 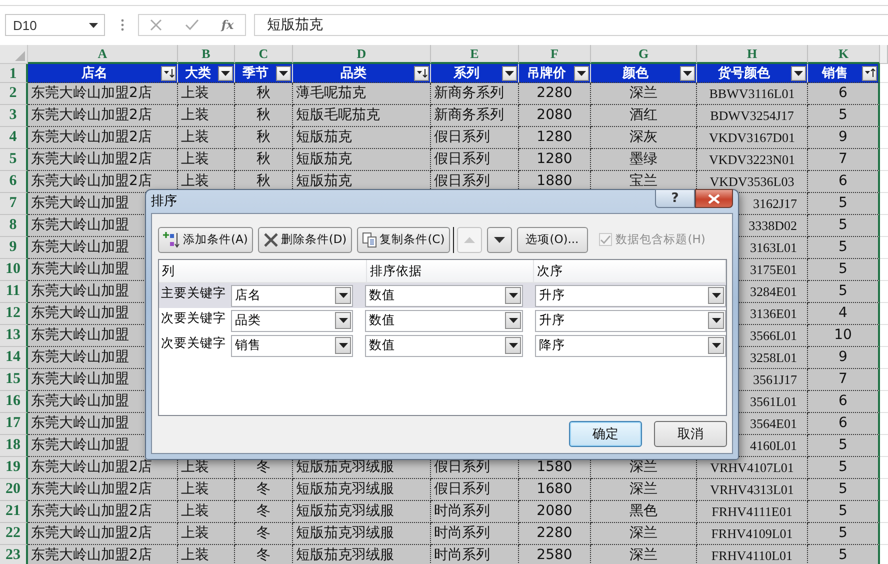 I want to click on row-header: 22, so click(x=14, y=534).